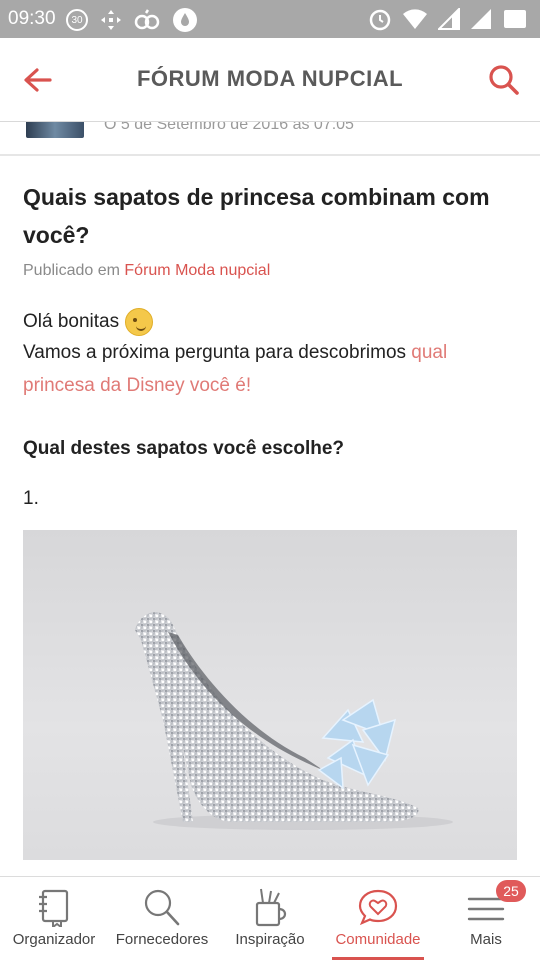 Image resolution: width=540 pixels, height=960 pixels. What do you see at coordinates (31, 498) in the screenshot?
I see `item-number: 1.` at bounding box center [31, 498].